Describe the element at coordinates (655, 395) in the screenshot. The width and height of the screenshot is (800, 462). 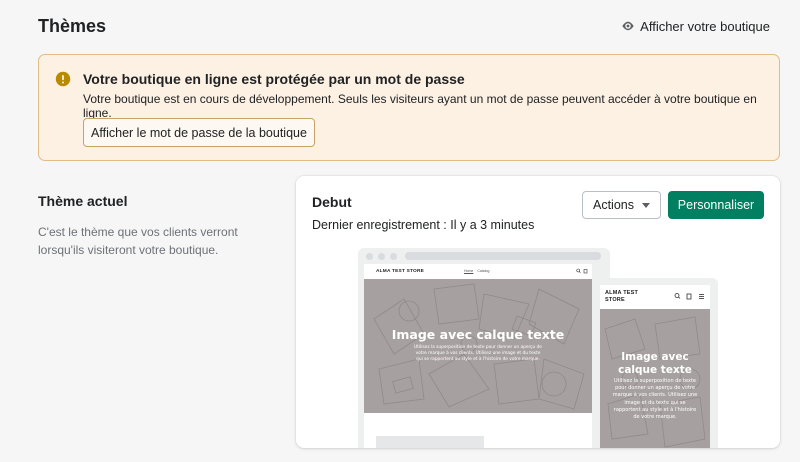
I see `mobile-hero-subtext-line: marque à vos clients. Utilisez une` at that location.